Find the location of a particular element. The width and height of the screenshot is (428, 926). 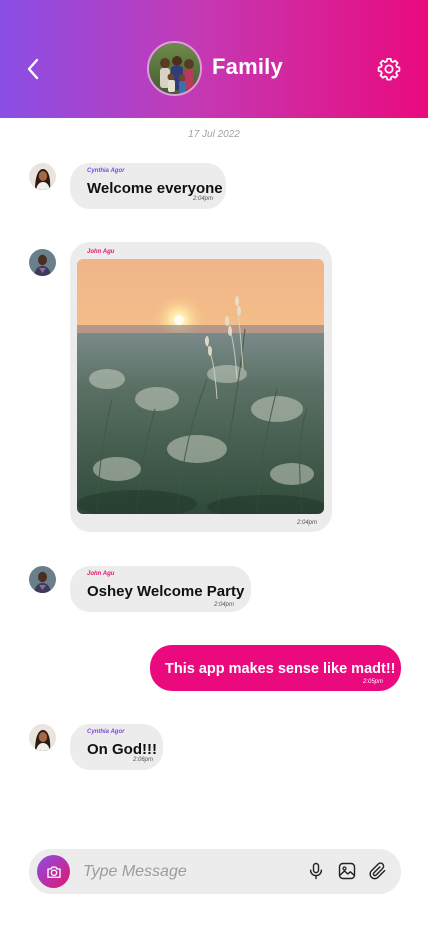

message-bubble: Cynthia Agor Welcome everyone 2:04pm is located at coordinates (148, 186).